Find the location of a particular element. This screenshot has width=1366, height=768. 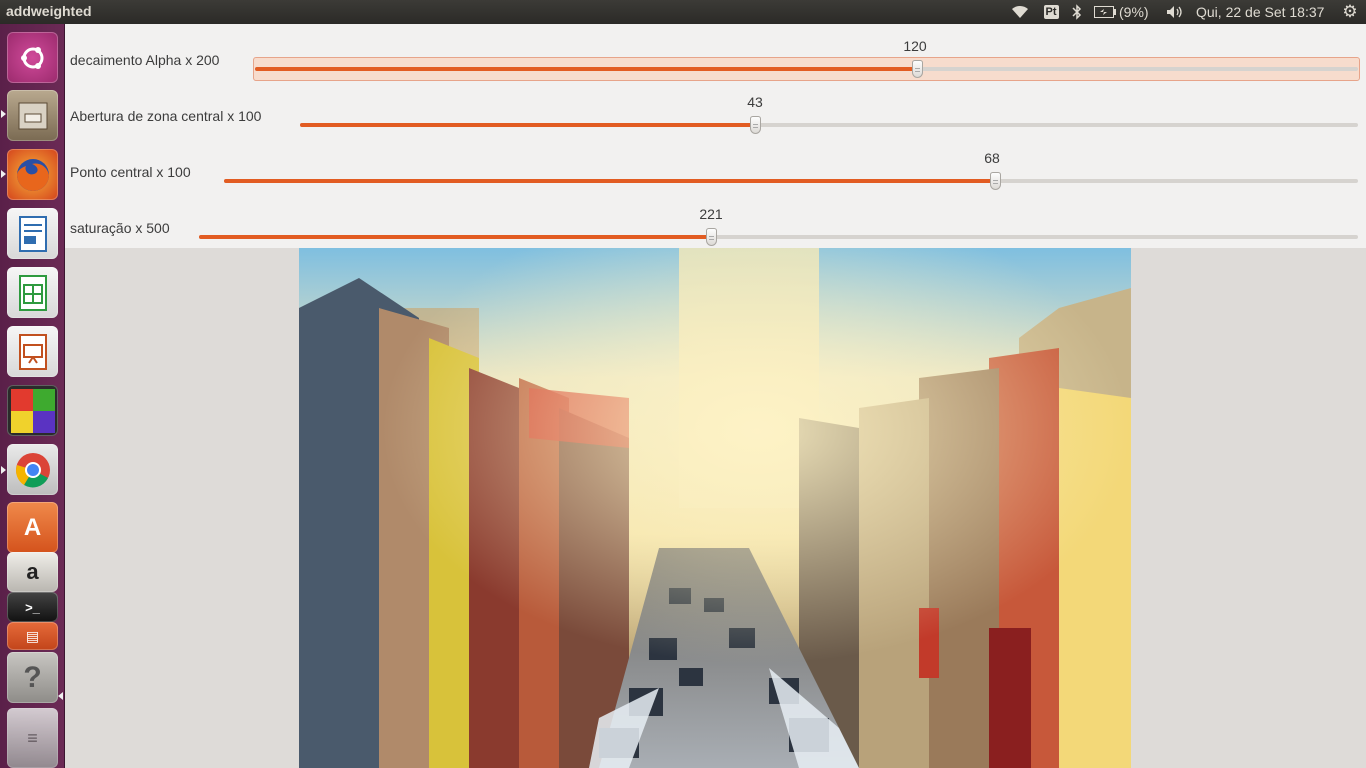

impress-presentation-icon is located at coordinates (32, 351).